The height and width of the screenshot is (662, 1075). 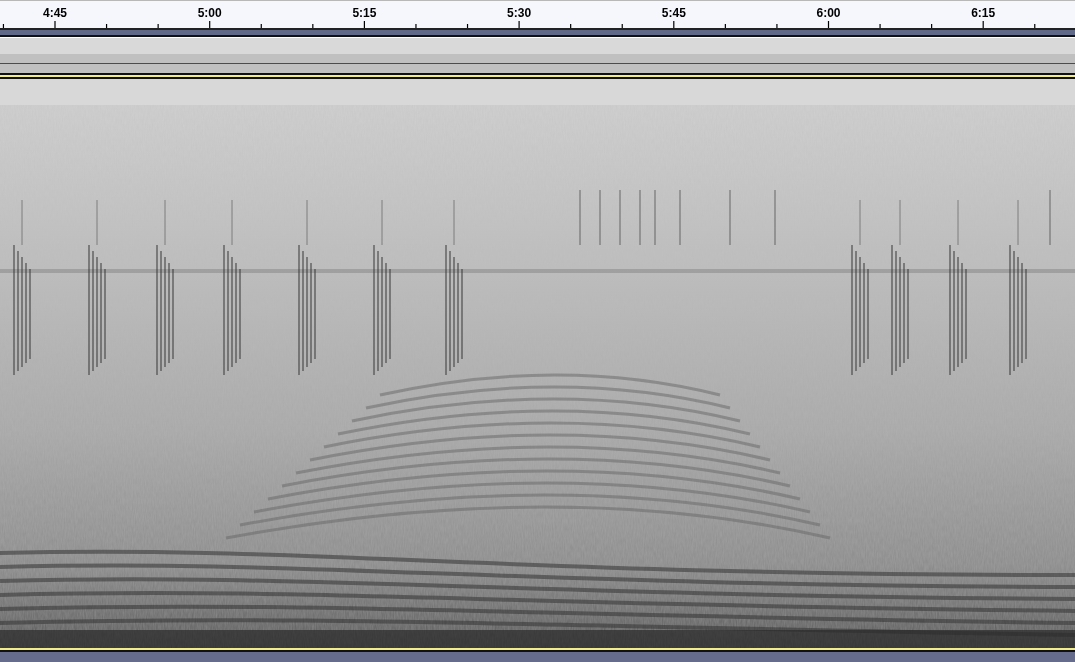 I want to click on time-label: 5:45, so click(x=673, y=13).